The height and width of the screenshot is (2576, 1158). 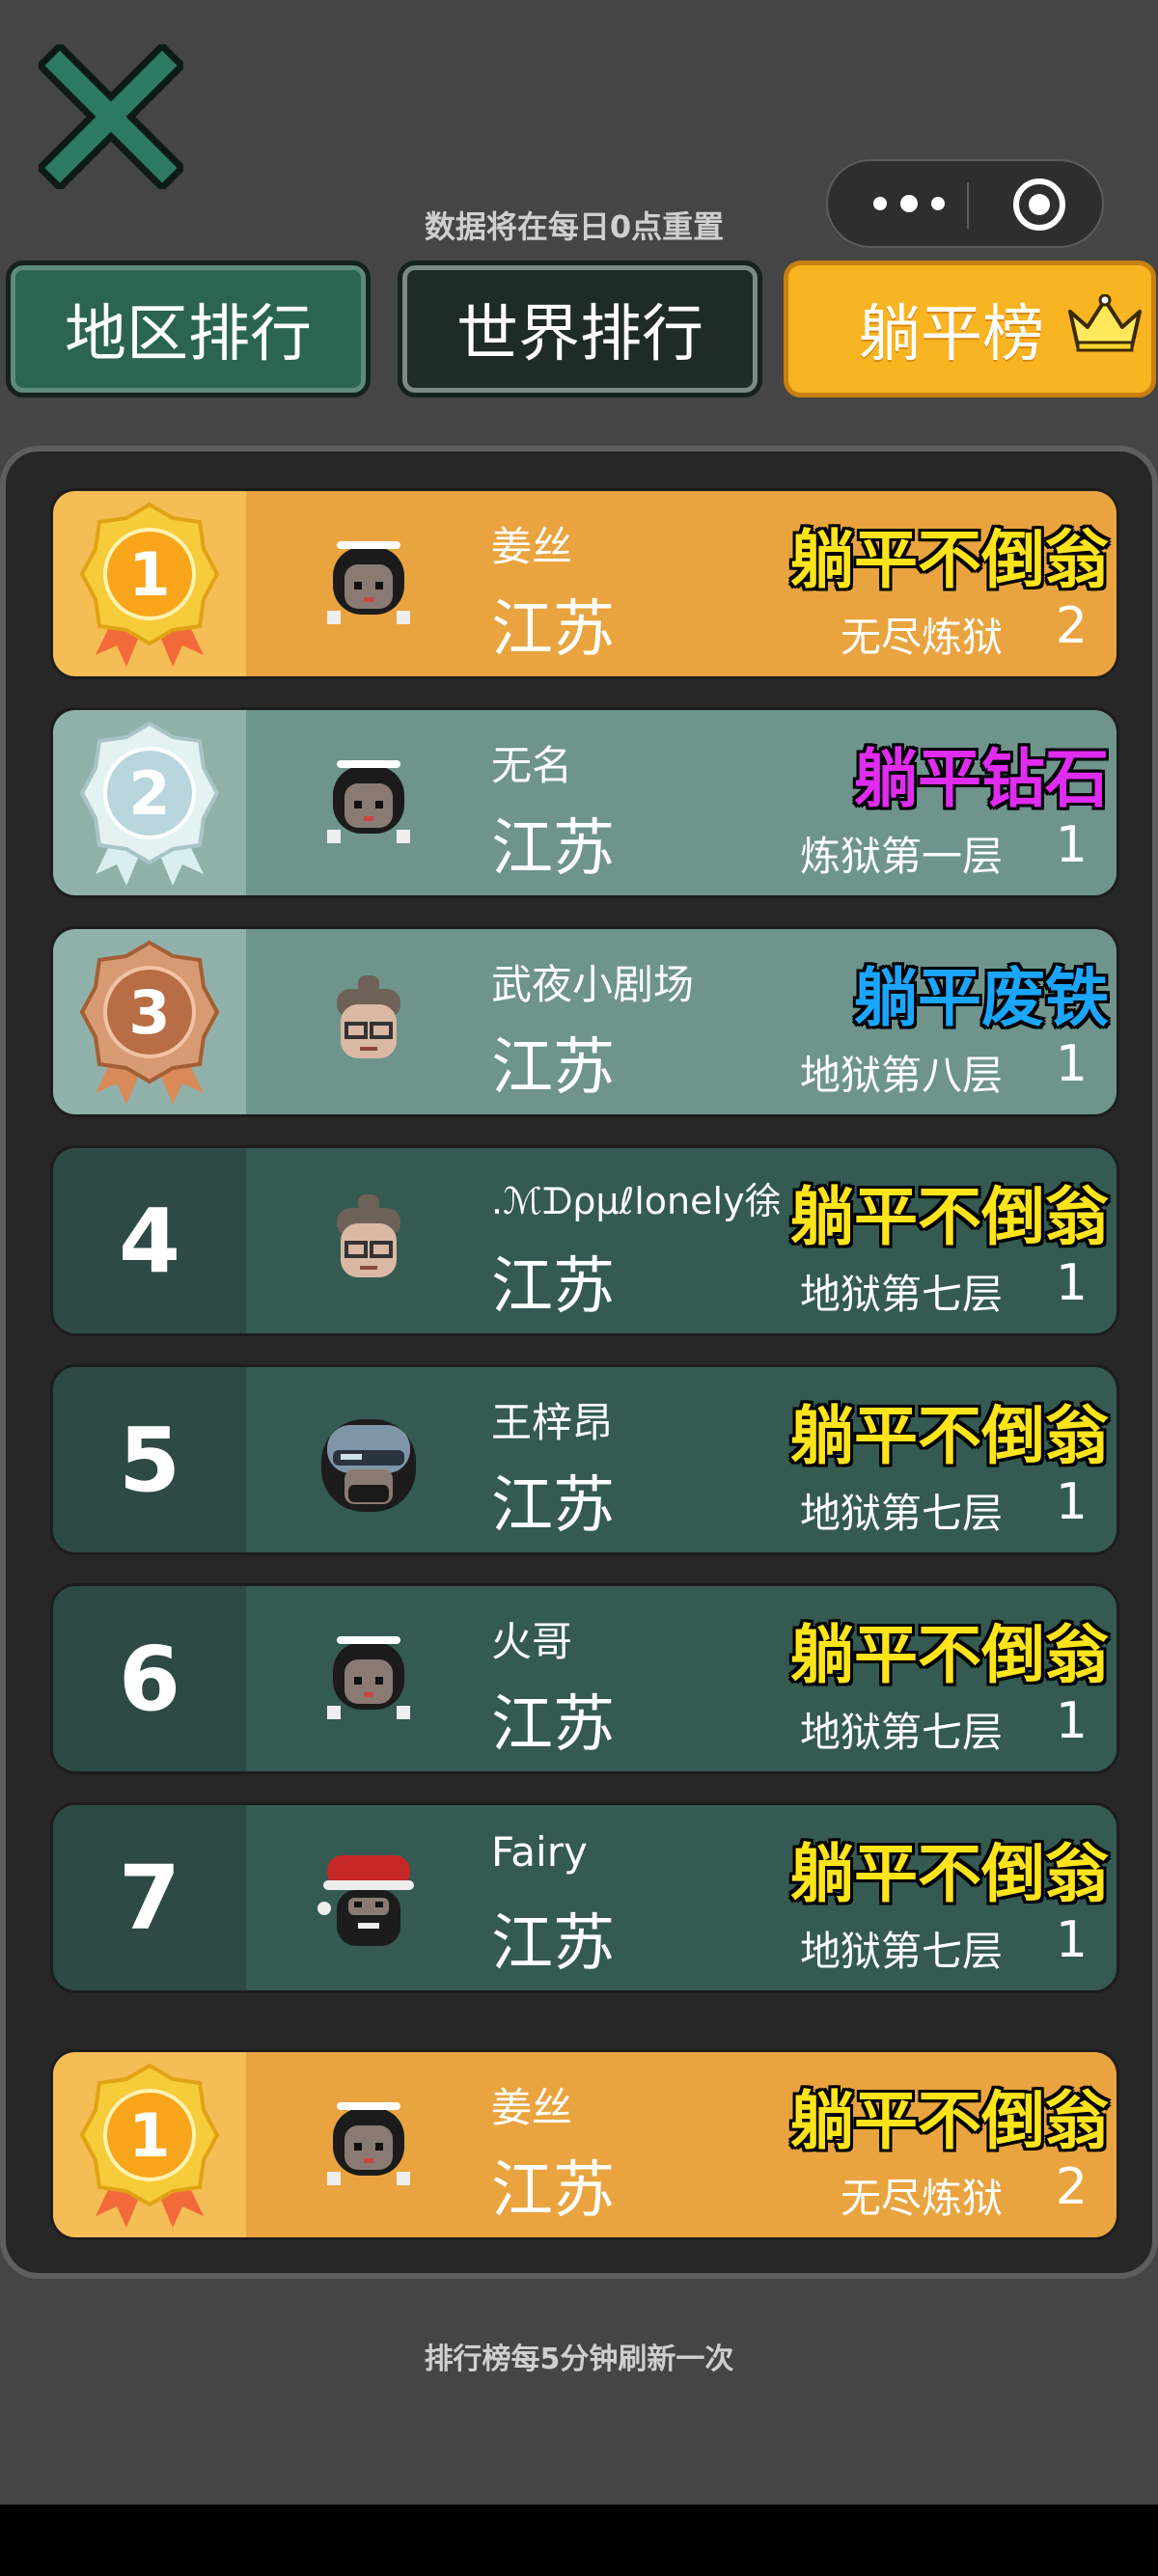 I want to click on refresh-note: 排行榜每5分钟刷新一次, so click(x=579, y=2359).